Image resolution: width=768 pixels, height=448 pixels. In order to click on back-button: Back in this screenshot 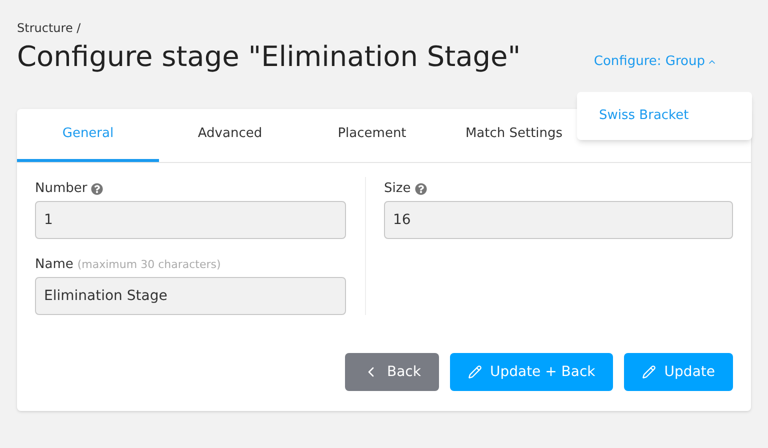, I will do `click(391, 372)`.